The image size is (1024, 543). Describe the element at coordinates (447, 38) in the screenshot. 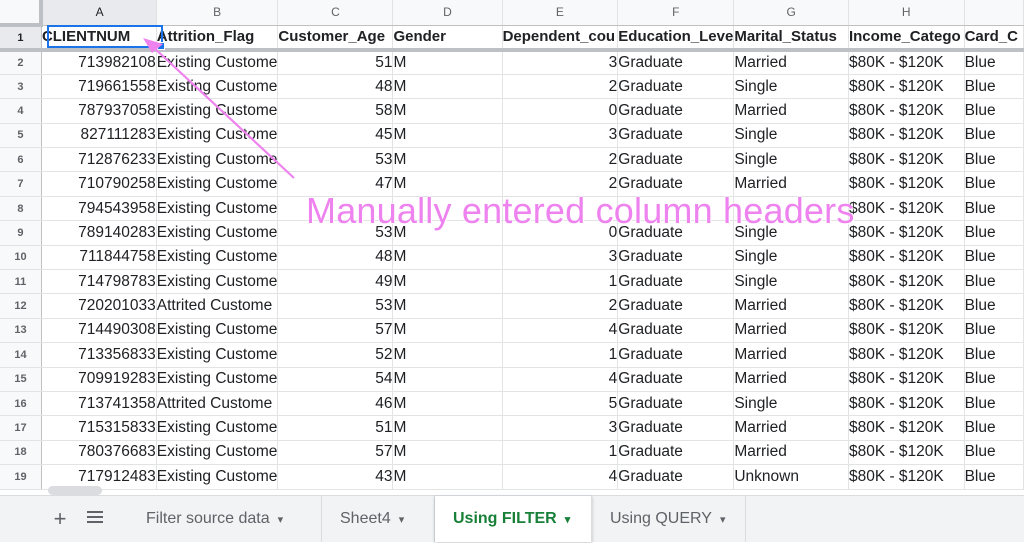

I see `header-cell: Gender` at that location.